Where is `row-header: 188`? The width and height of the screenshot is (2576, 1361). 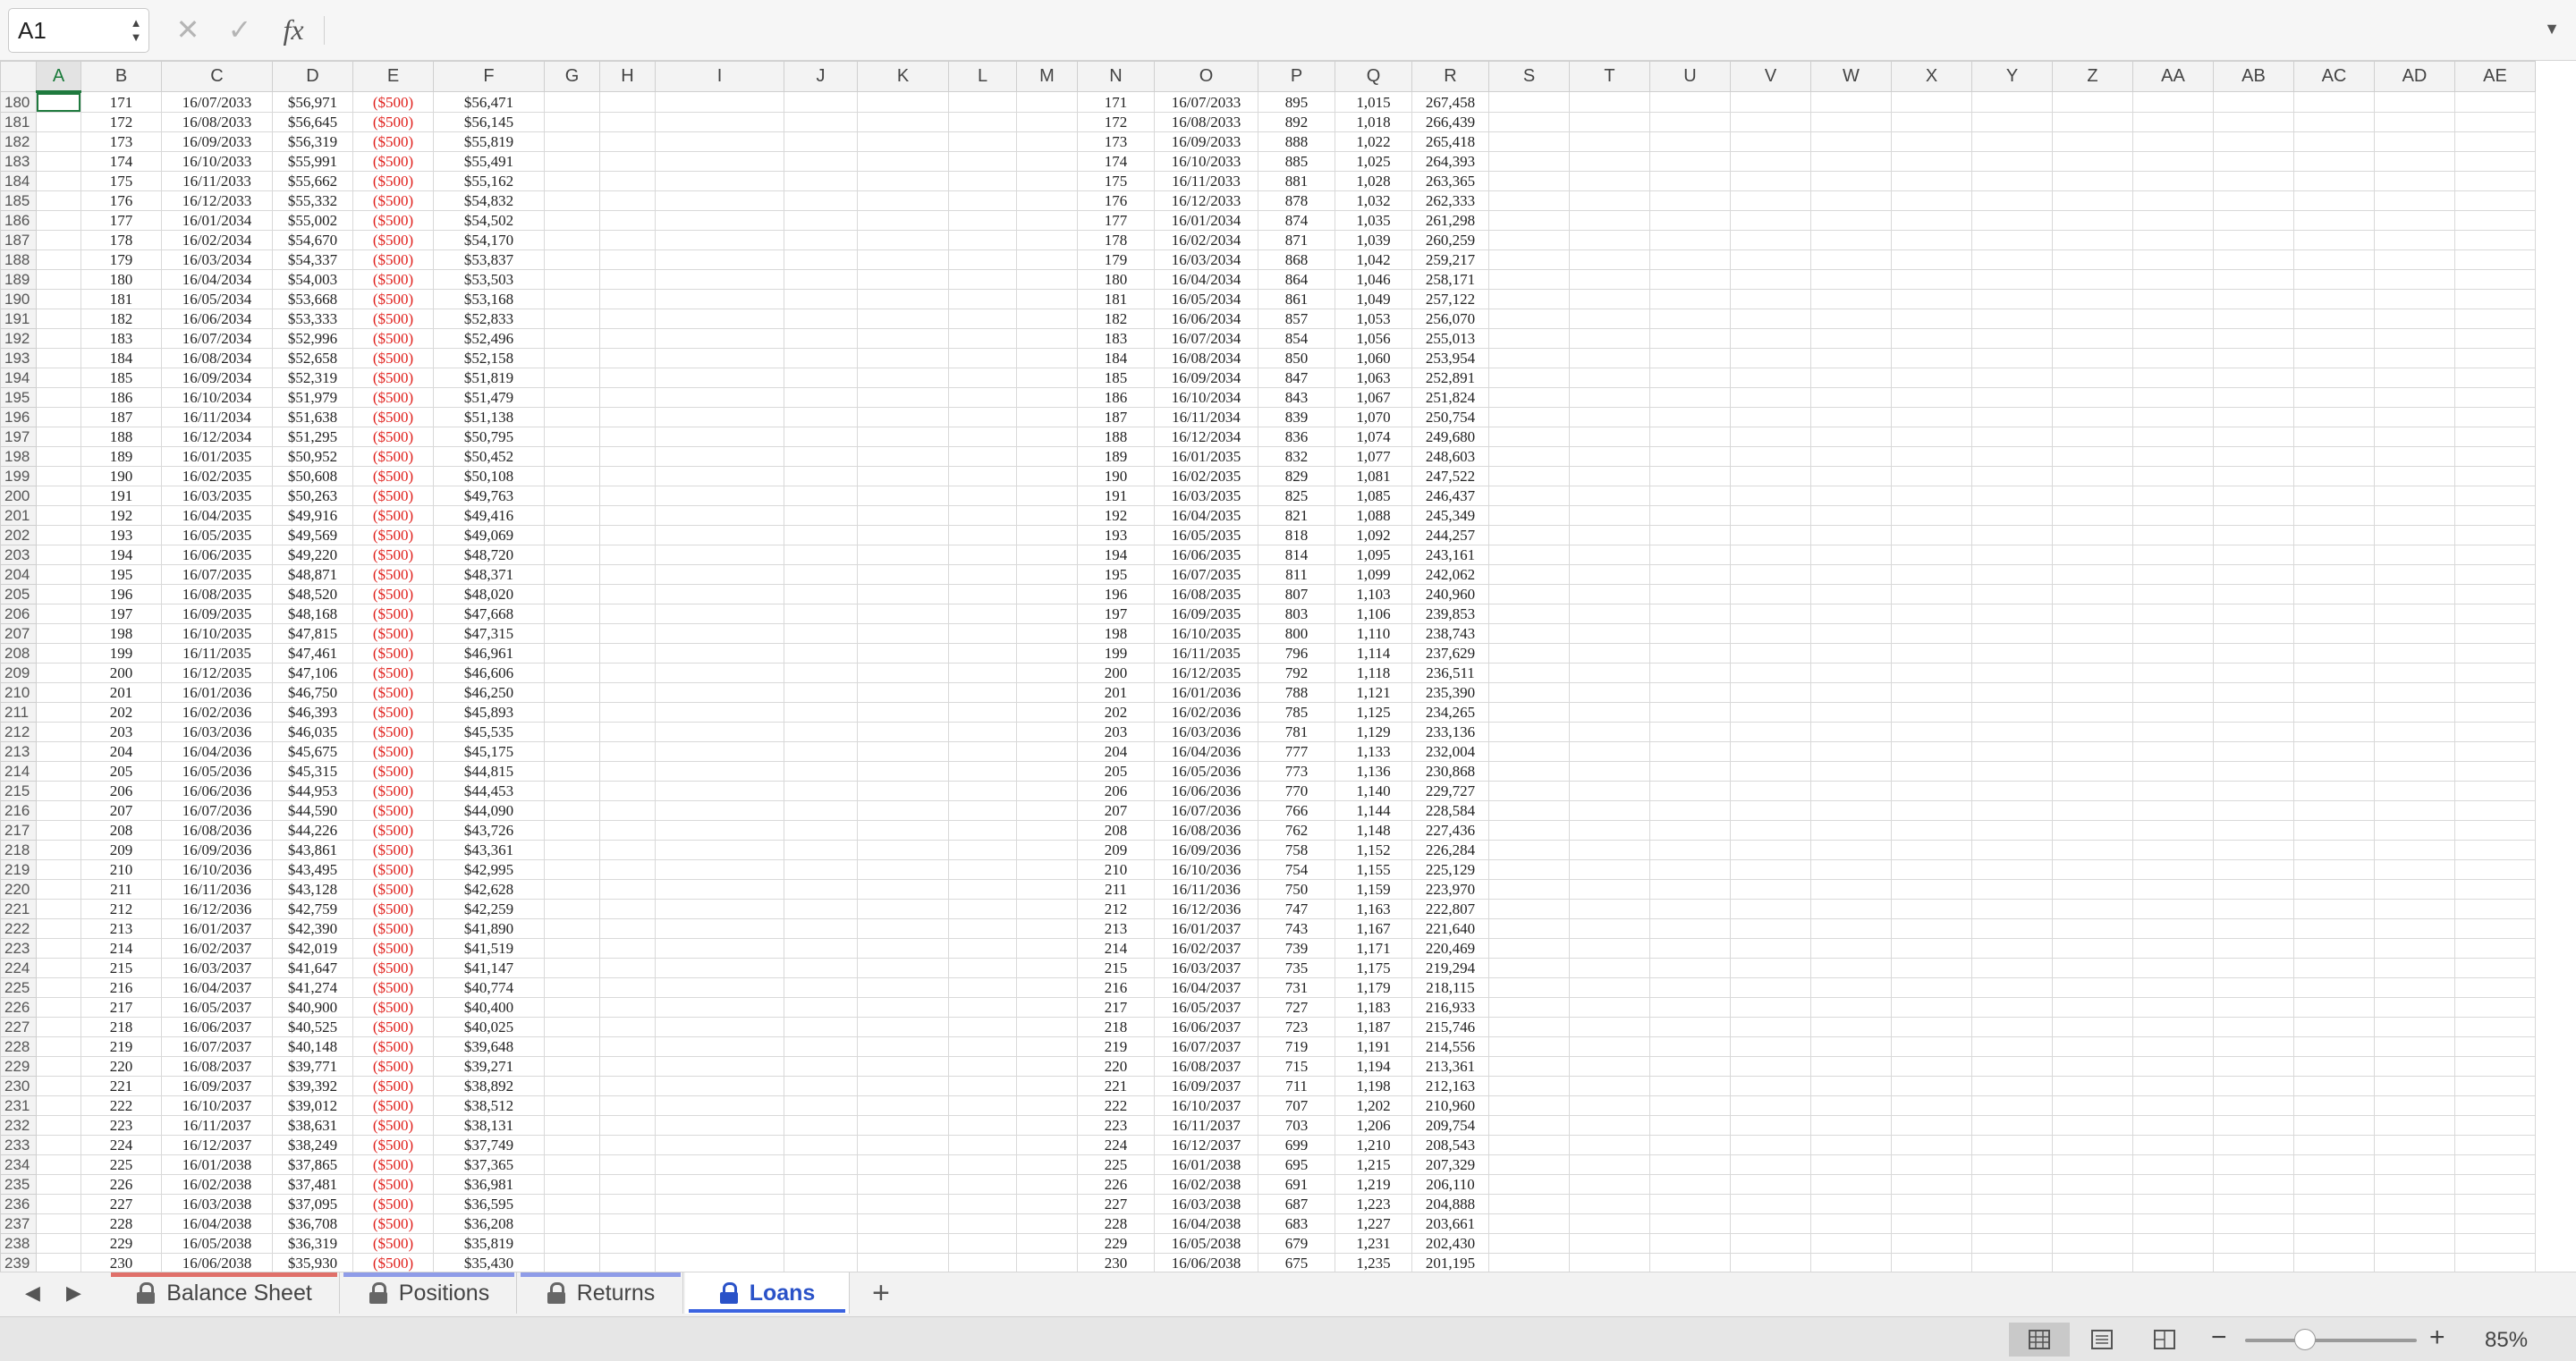 row-header: 188 is located at coordinates (18, 259).